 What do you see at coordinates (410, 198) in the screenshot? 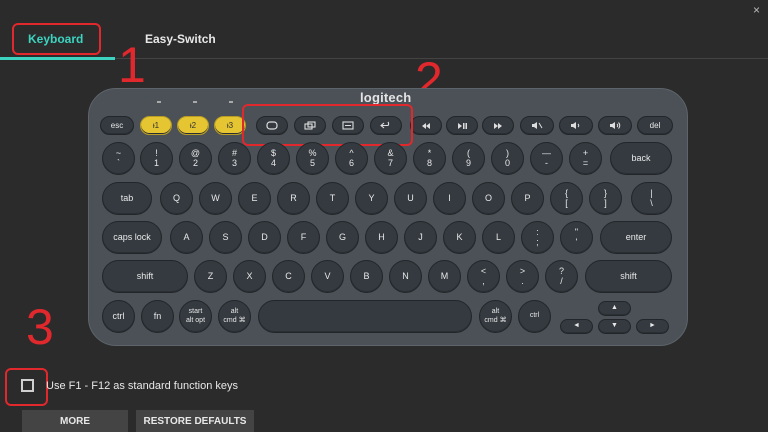
I see `key-u: U` at bounding box center [410, 198].